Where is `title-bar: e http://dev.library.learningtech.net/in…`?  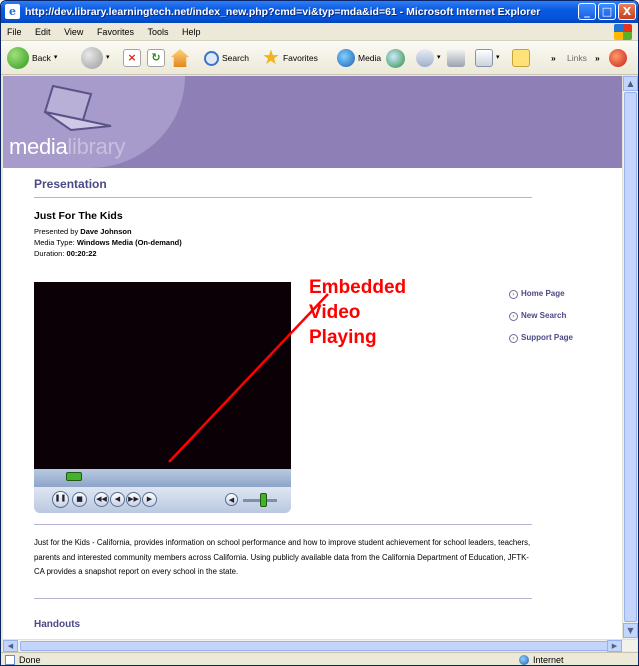
title-bar: e http://dev.library.learningtech.net/in… is located at coordinates (319, 12).